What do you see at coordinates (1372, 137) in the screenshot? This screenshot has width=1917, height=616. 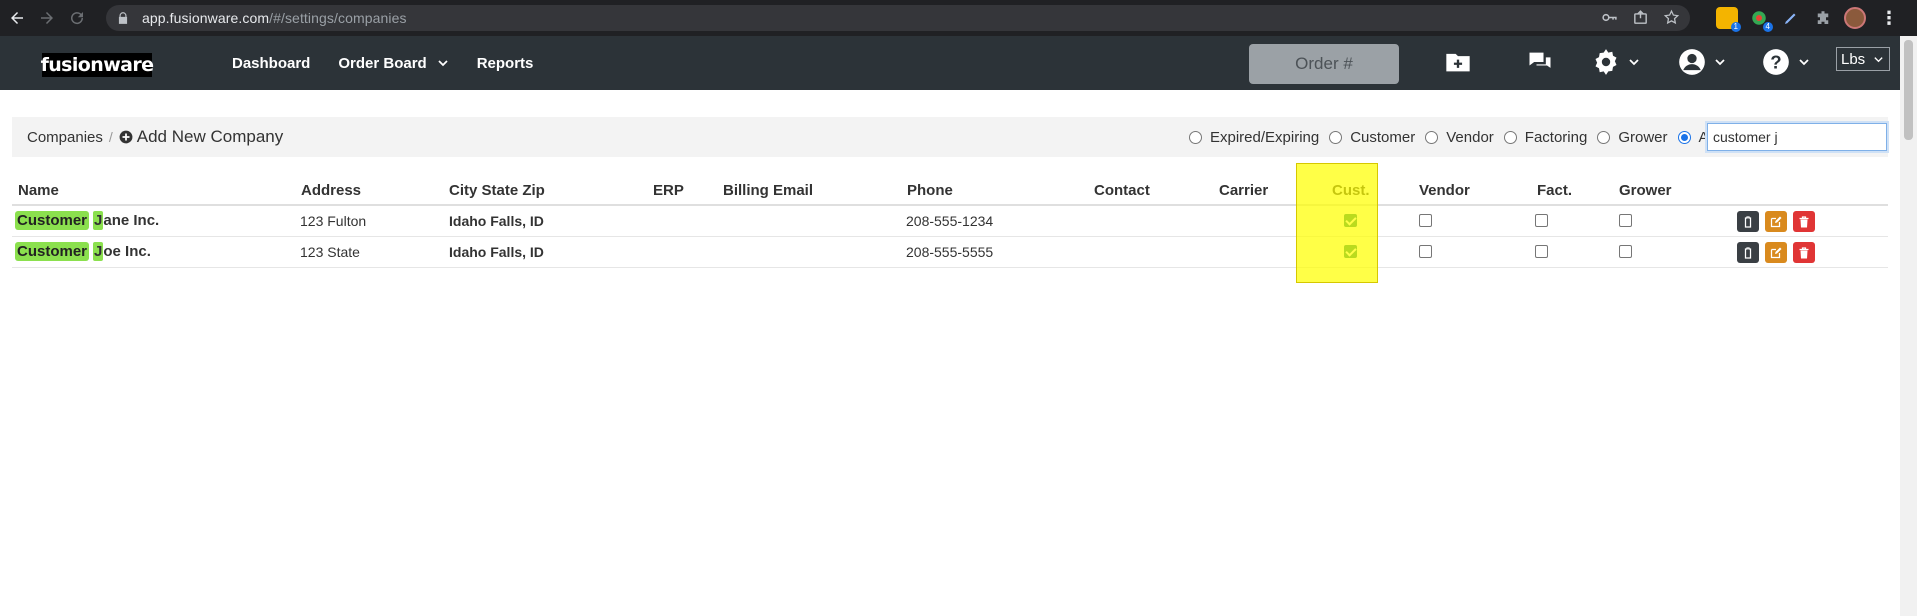 I see `filter-customer: Customer` at bounding box center [1372, 137].